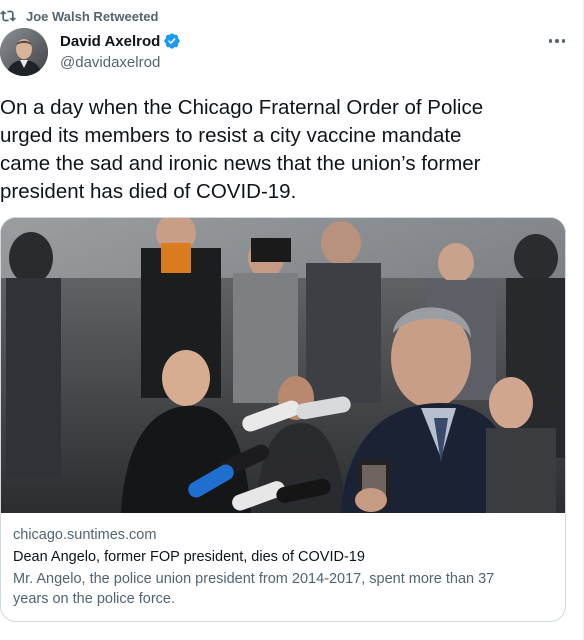  I want to click on avatar-image, so click(24, 52).